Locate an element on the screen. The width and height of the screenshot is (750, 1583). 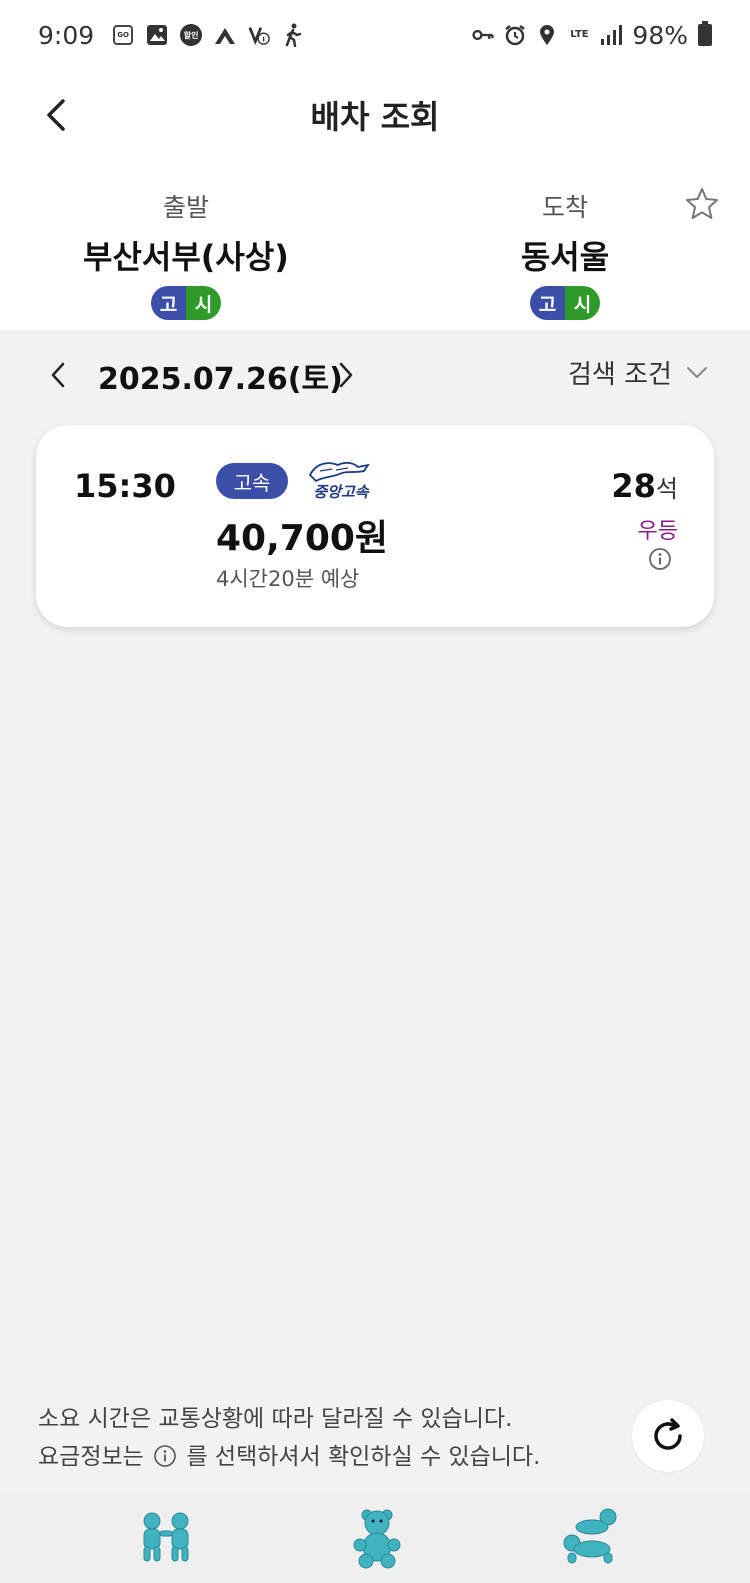
go-app-icon: GO is located at coordinates (123, 35).